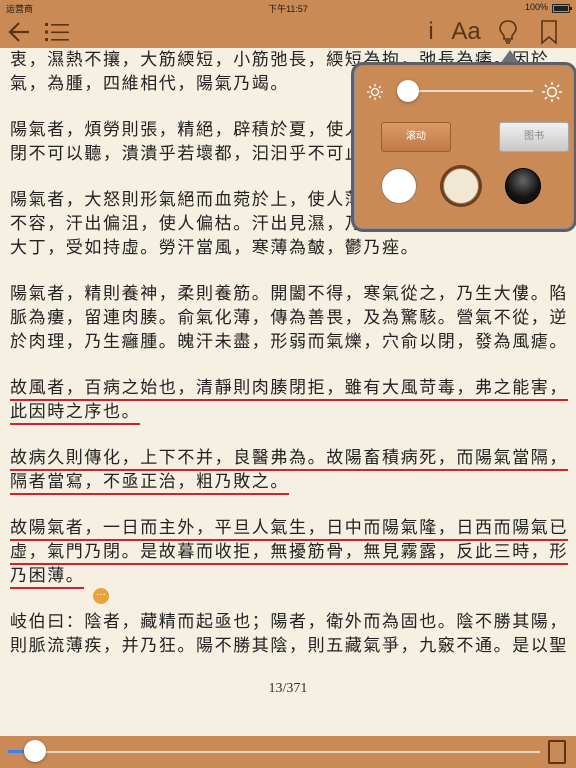 The width and height of the screenshot is (576, 768). Describe the element at coordinates (288, 412) in the screenshot. I see `text-line: 此因時之序也。` at that location.